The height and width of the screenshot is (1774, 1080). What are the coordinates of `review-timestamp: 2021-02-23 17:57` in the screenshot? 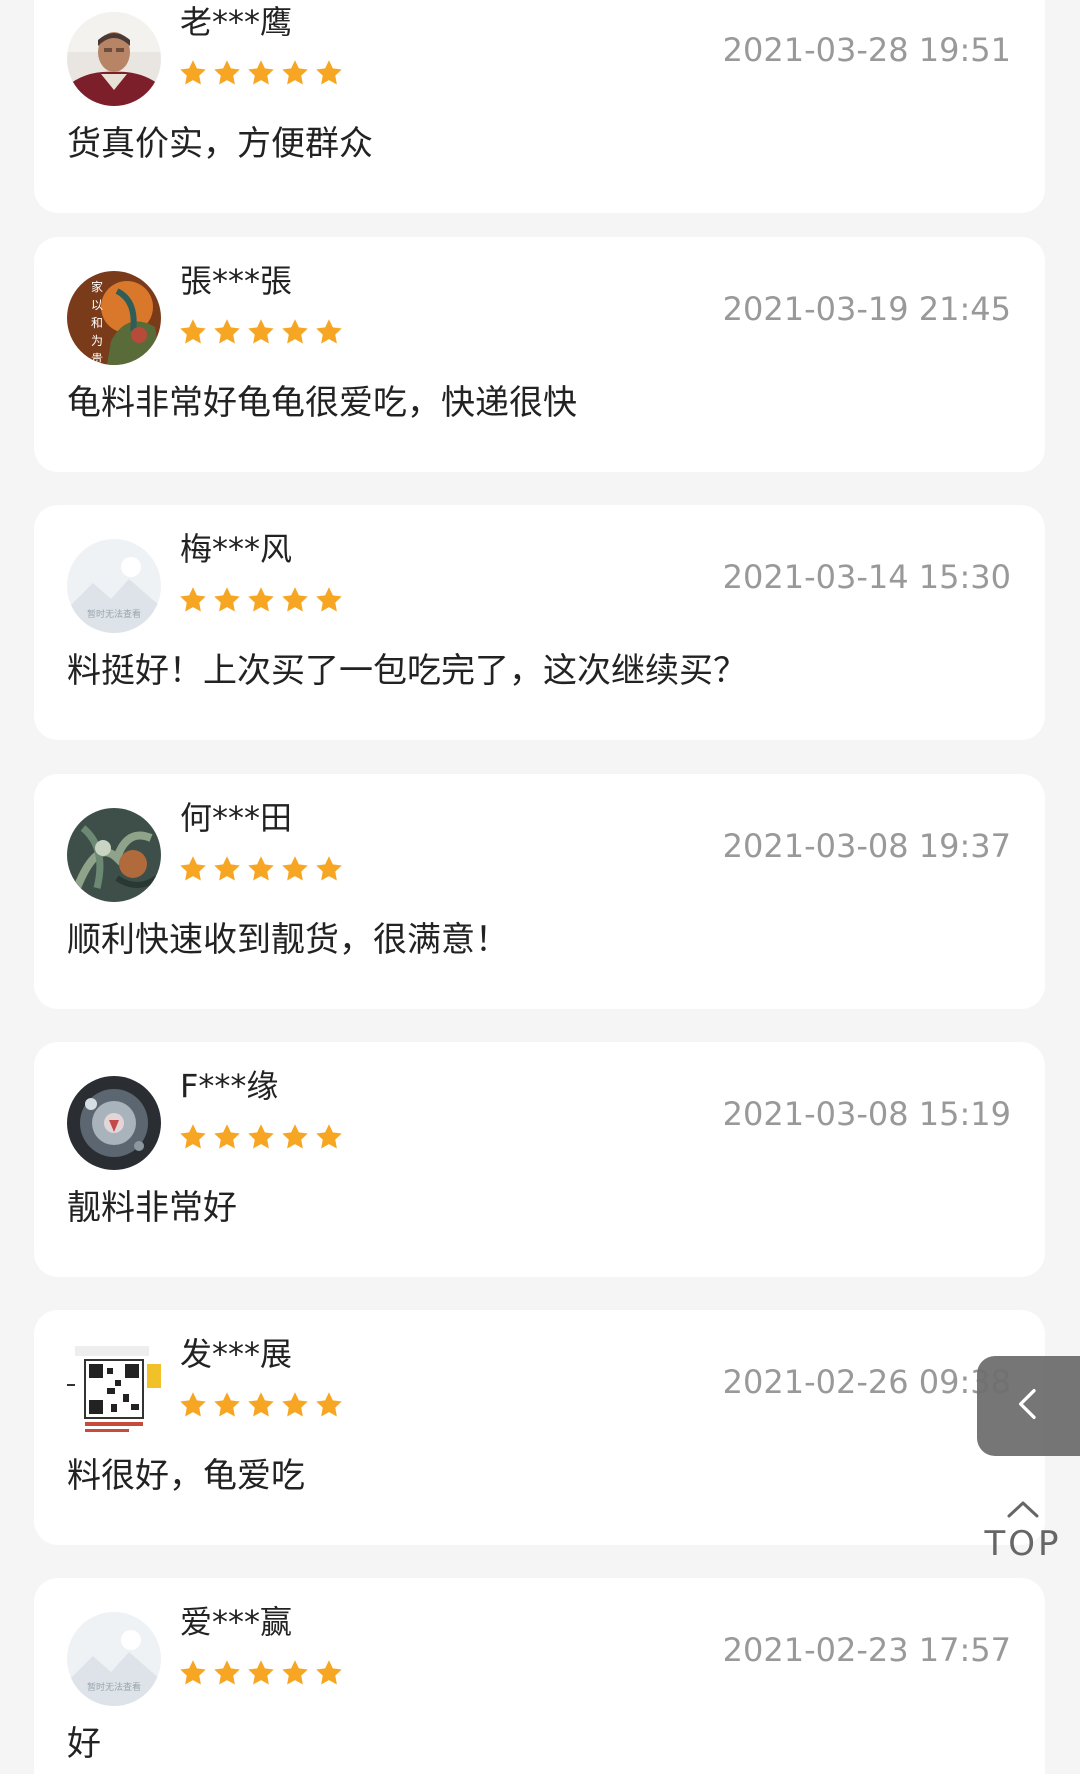 It's located at (866, 1650).